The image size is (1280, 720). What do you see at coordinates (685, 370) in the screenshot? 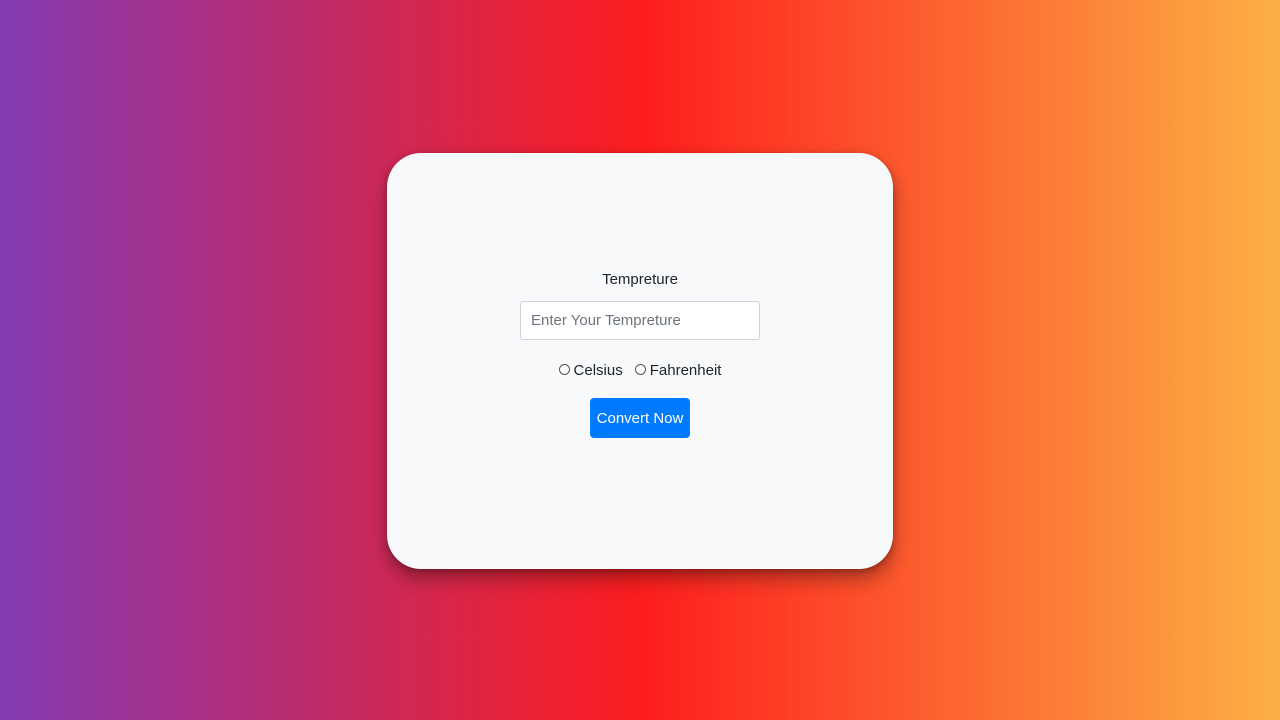
I see `fahrenheit-label: Fahrenheit` at bounding box center [685, 370].